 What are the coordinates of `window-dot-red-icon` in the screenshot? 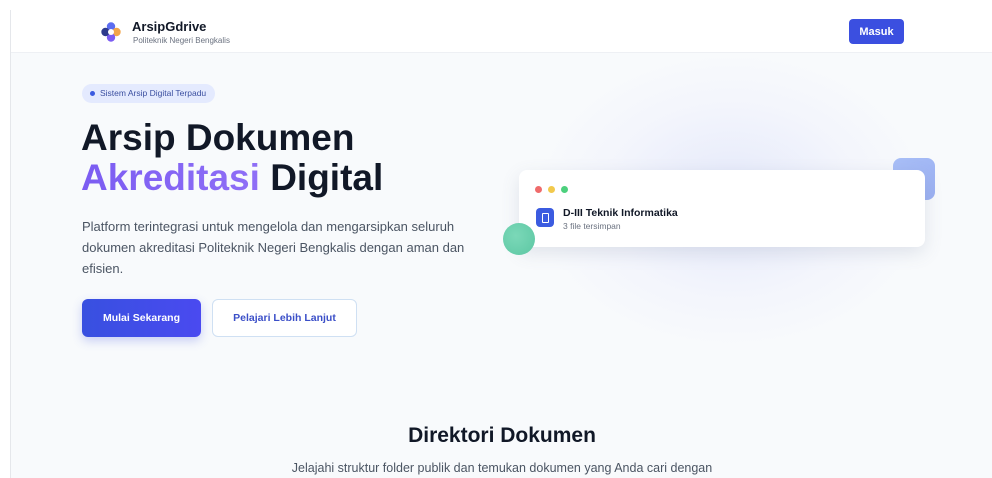 It's located at (538, 189).